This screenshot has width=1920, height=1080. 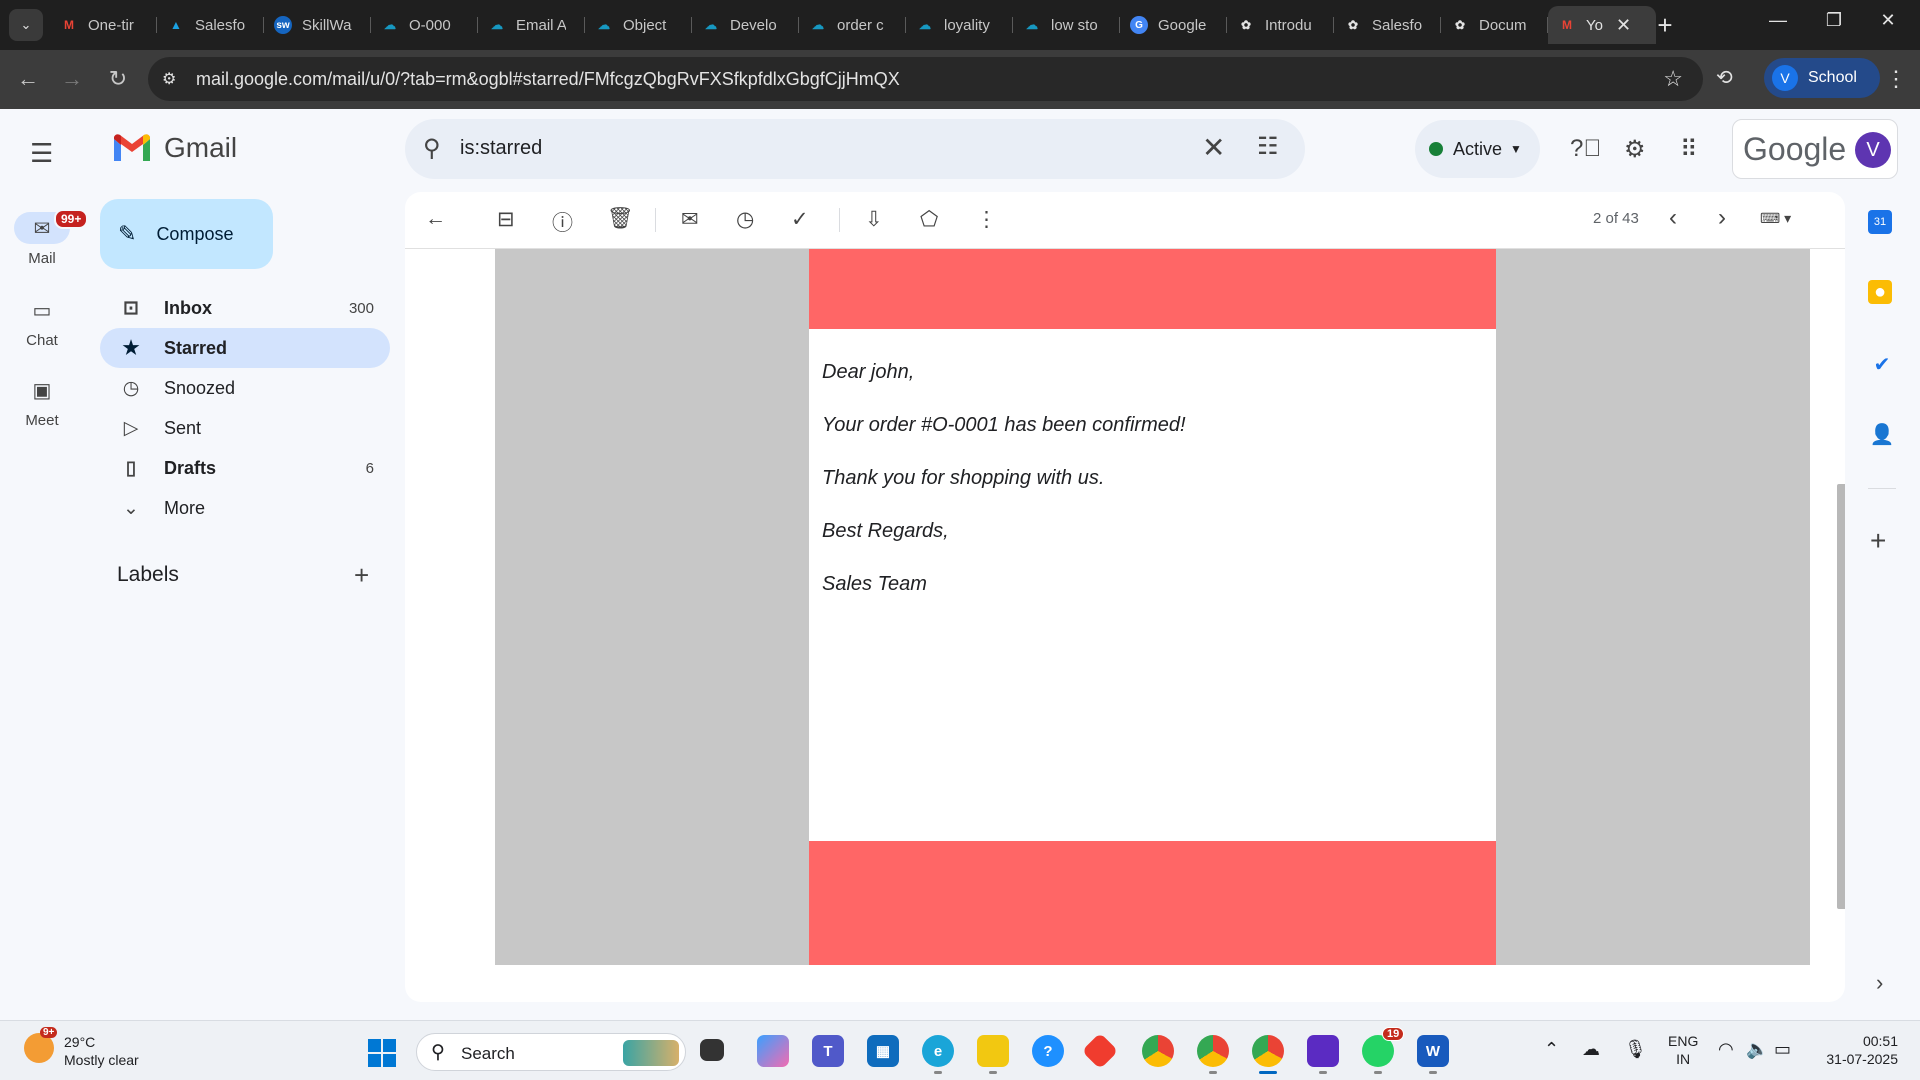 I want to click on status-button: Active ▼, so click(x=1477, y=149).